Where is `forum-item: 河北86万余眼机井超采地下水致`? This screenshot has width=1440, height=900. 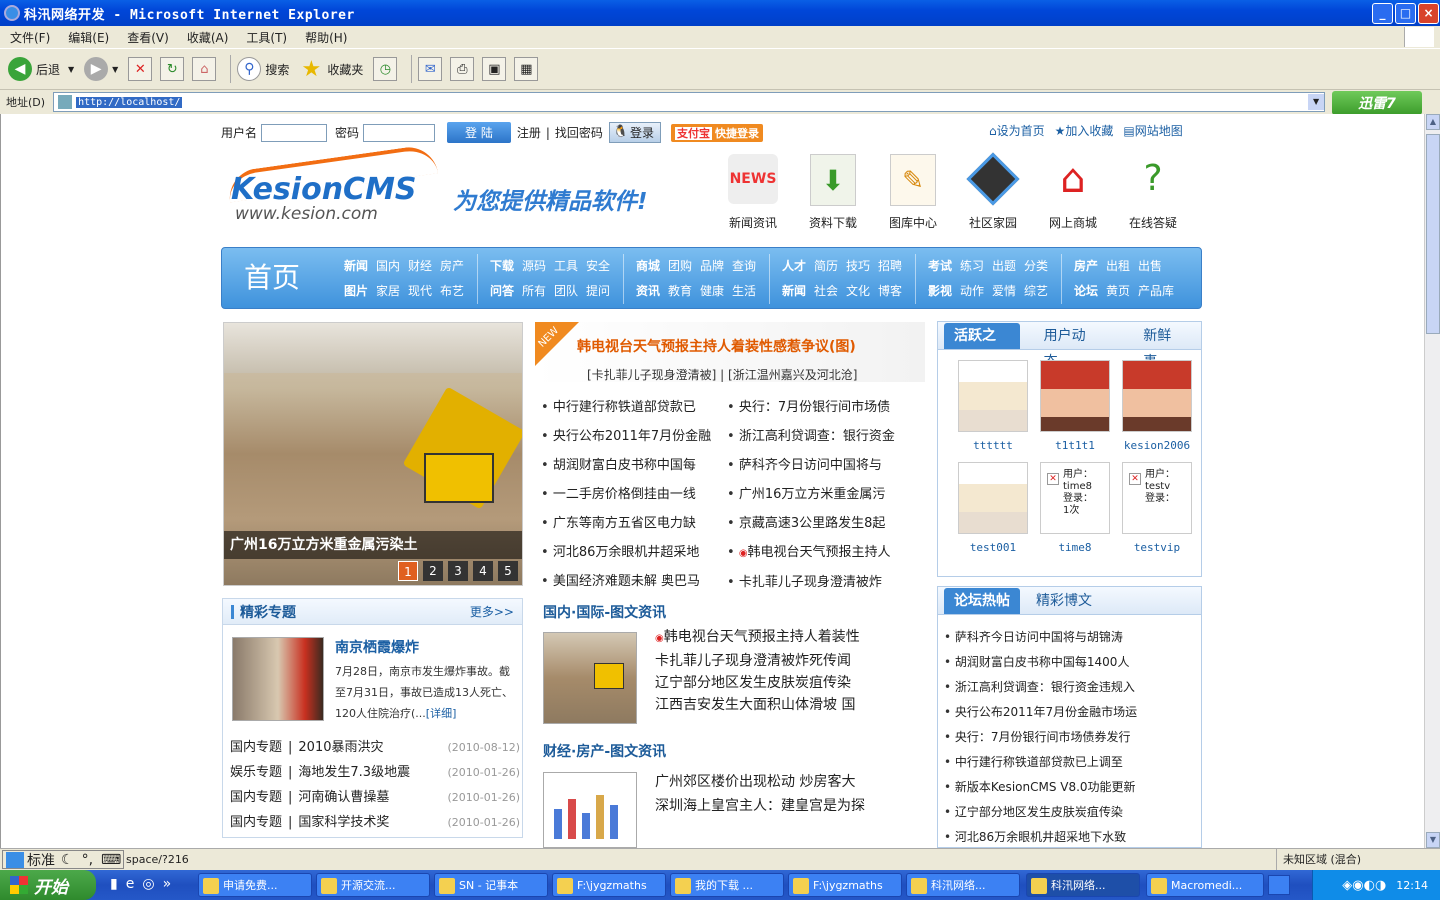 forum-item: 河北86万余眼机井超采地下水致 is located at coordinates (1071, 836).